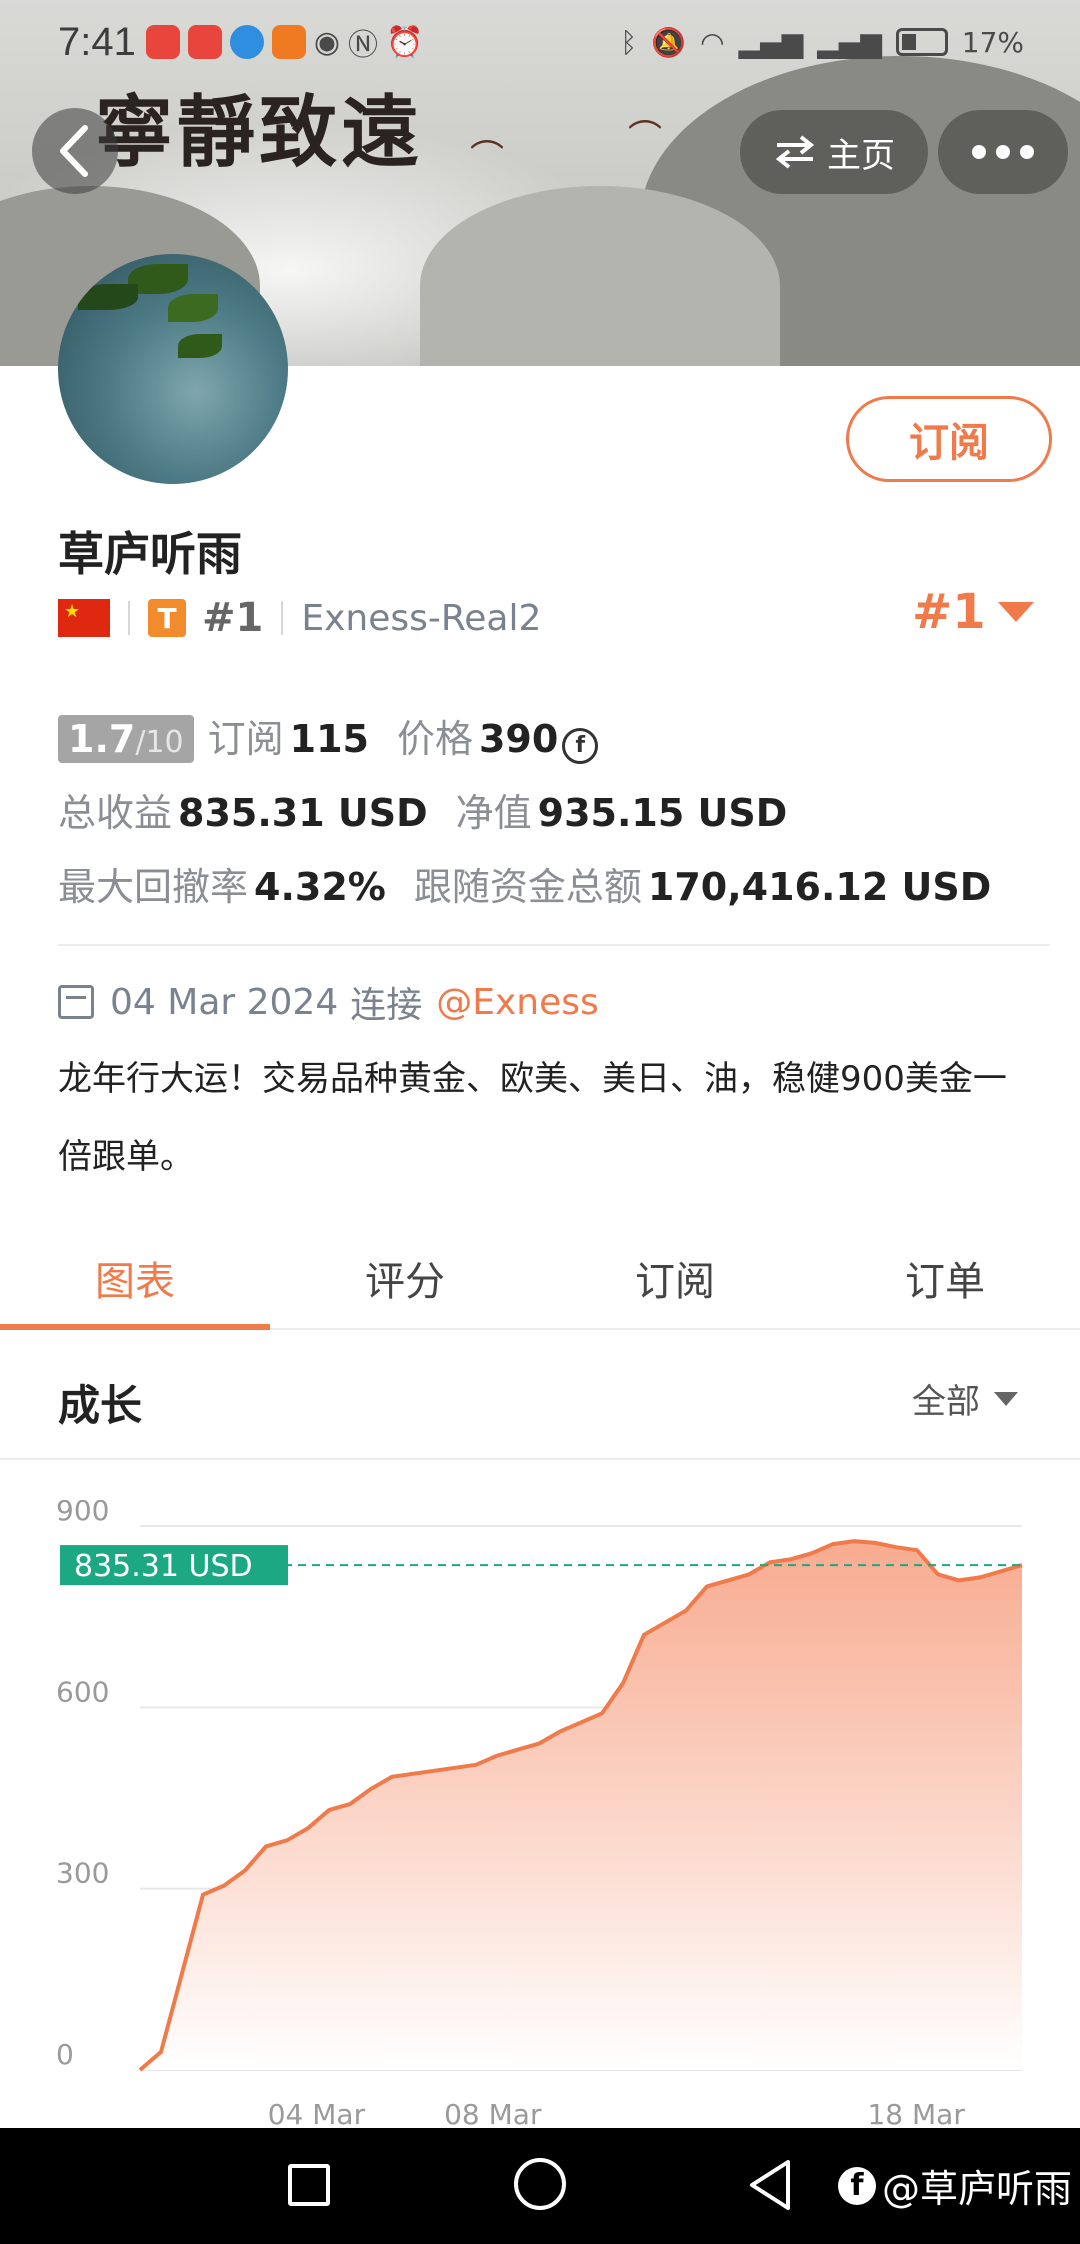  I want to click on back-button, so click(75, 151).